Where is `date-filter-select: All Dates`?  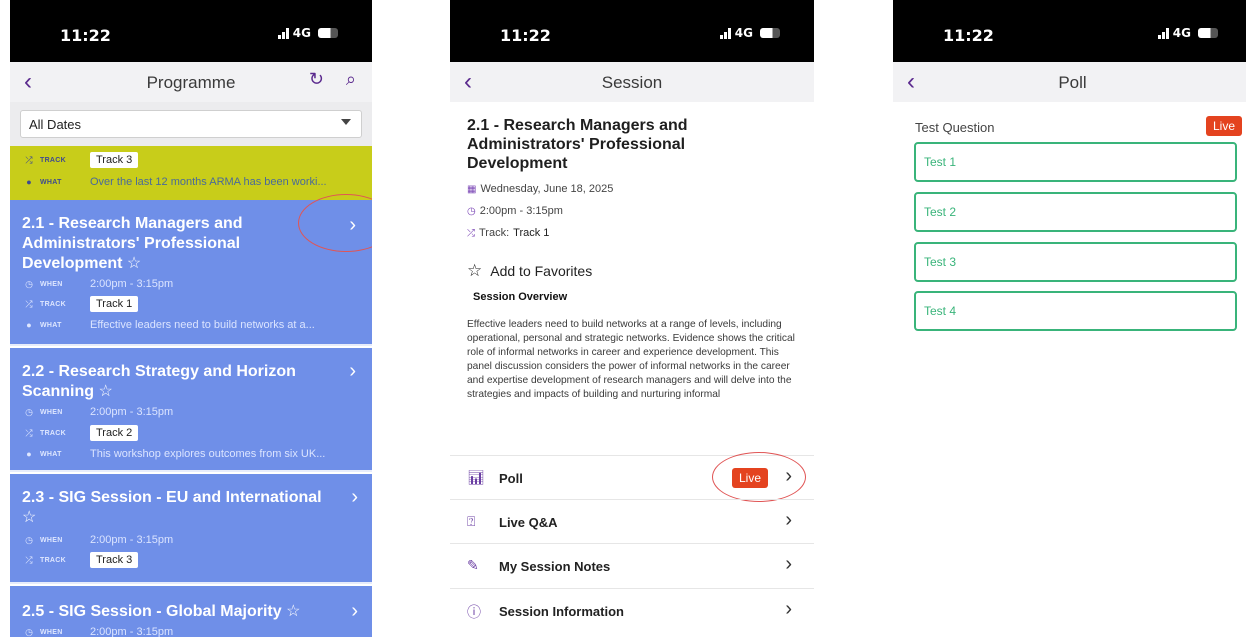
date-filter-select: All Dates is located at coordinates (191, 124).